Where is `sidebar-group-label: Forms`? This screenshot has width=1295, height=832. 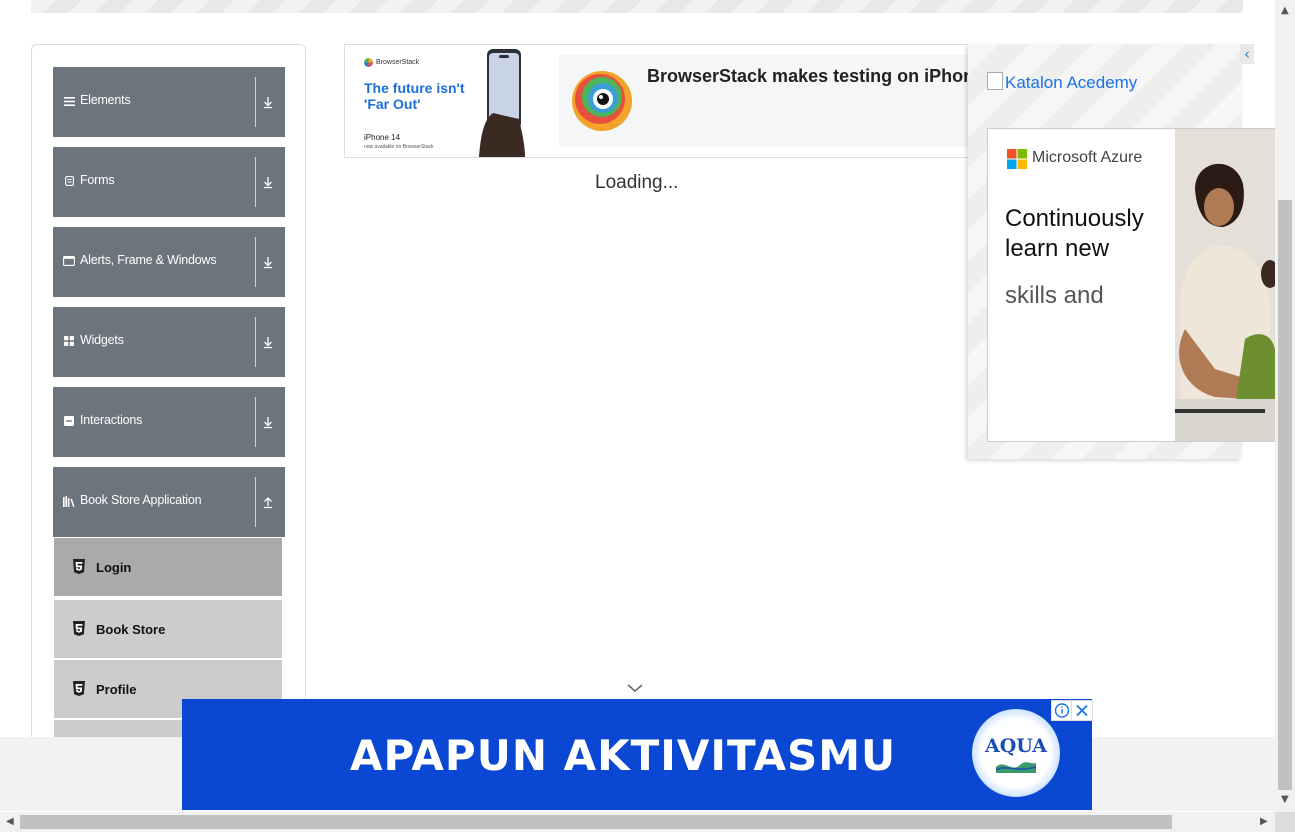 sidebar-group-label: Forms is located at coordinates (97, 180).